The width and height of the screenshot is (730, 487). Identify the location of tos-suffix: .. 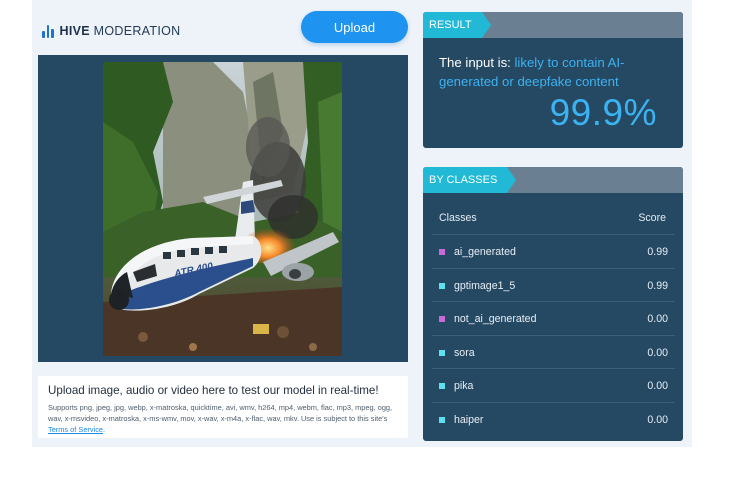
(104, 430).